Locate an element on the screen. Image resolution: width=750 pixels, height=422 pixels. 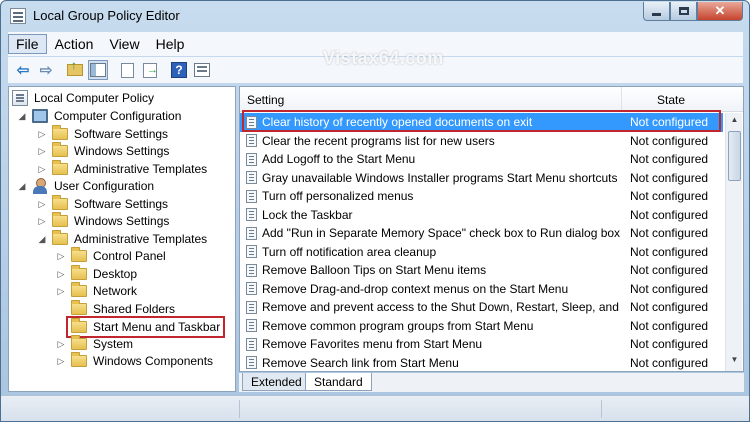
column-header-setting: Setting is located at coordinates (265, 100).